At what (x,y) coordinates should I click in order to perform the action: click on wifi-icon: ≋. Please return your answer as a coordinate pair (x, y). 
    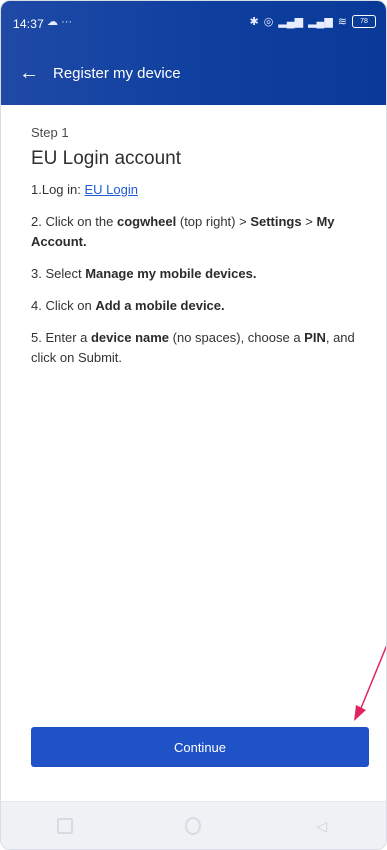
    Looking at the image, I should click on (342, 22).